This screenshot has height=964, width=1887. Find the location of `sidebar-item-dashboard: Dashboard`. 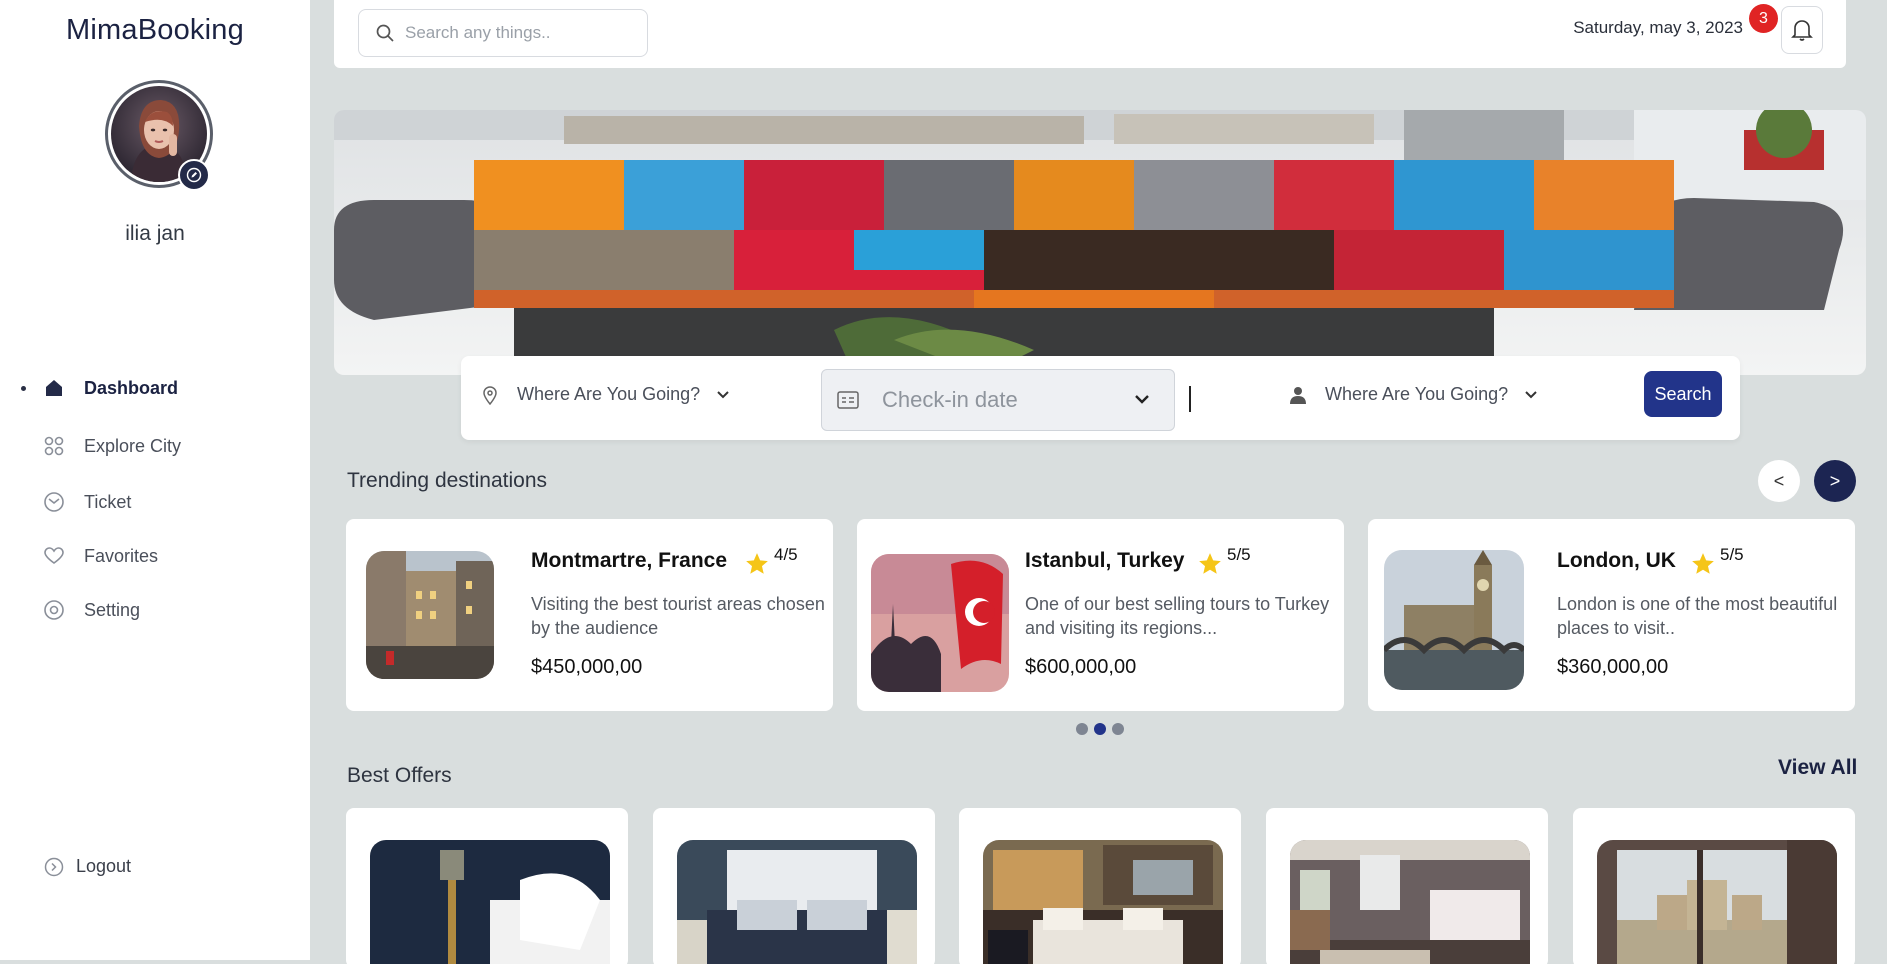

sidebar-item-dashboard: Dashboard is located at coordinates (155, 388).